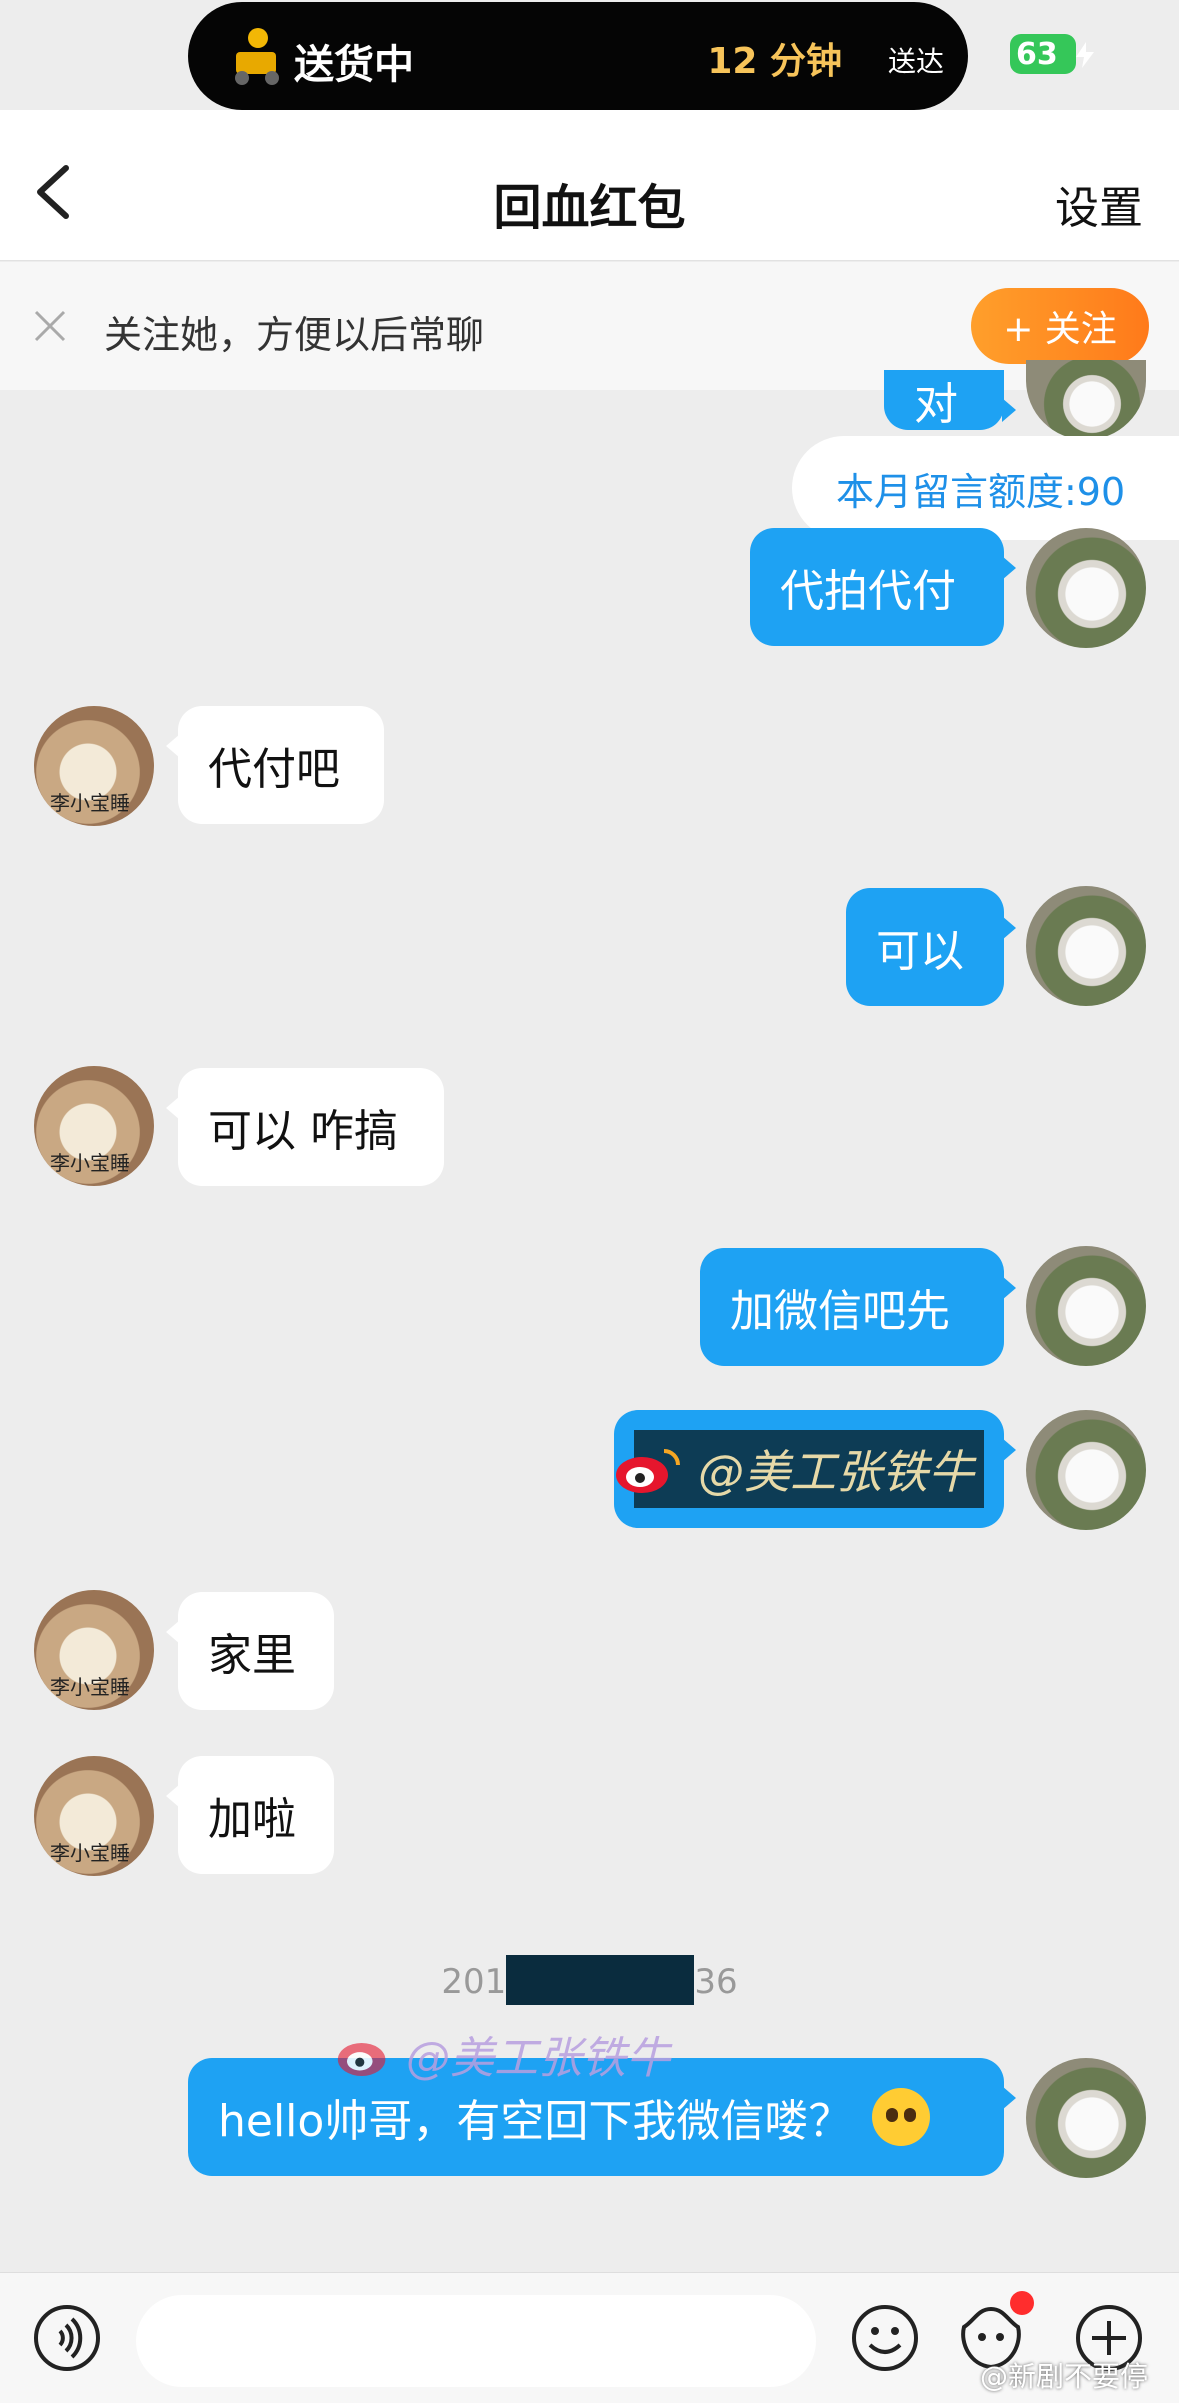 This screenshot has width=1179, height=2403. Describe the element at coordinates (250, 1651) in the screenshot. I see `message-bubble: 家里` at that location.